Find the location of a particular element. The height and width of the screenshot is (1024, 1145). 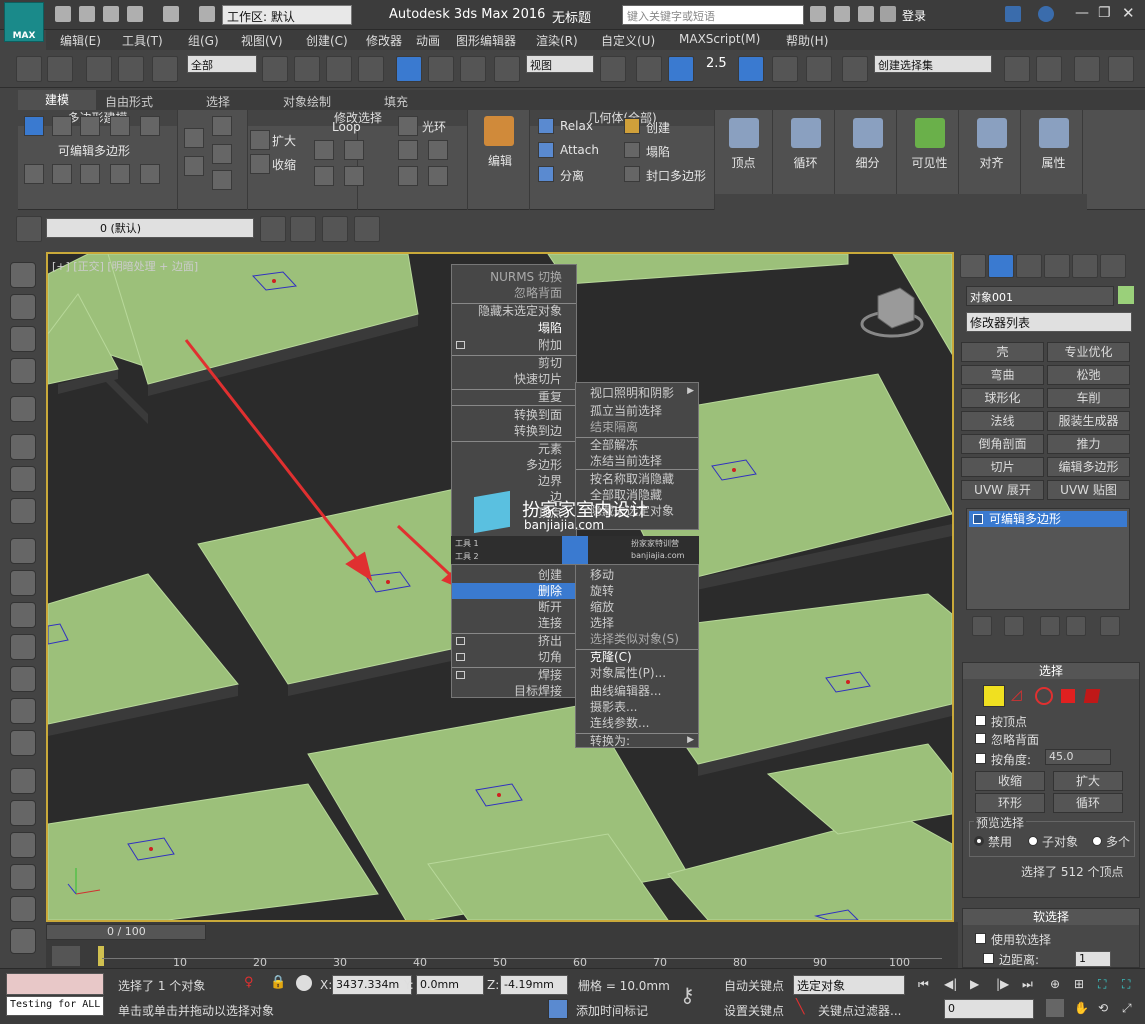

pan-icon: ✋ is located at coordinates (1082, 1009).